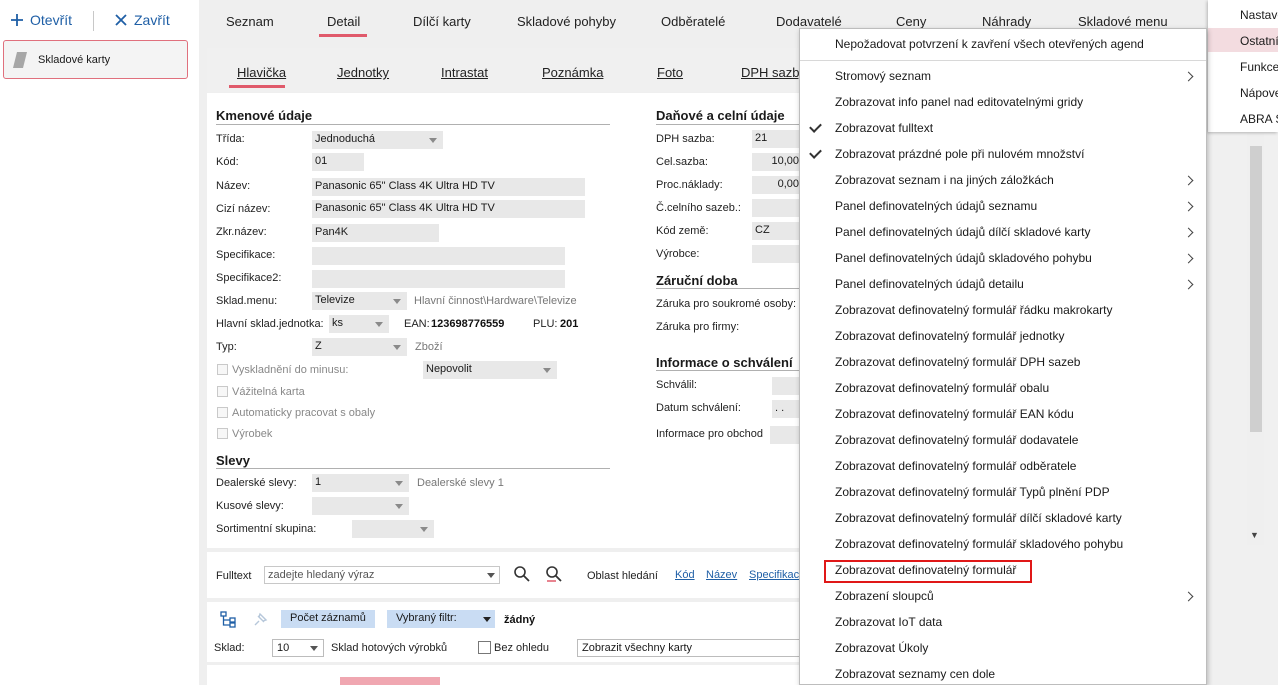 The width and height of the screenshot is (1278, 685). I want to click on menu-item-abra: ABRA S, so click(1259, 119).